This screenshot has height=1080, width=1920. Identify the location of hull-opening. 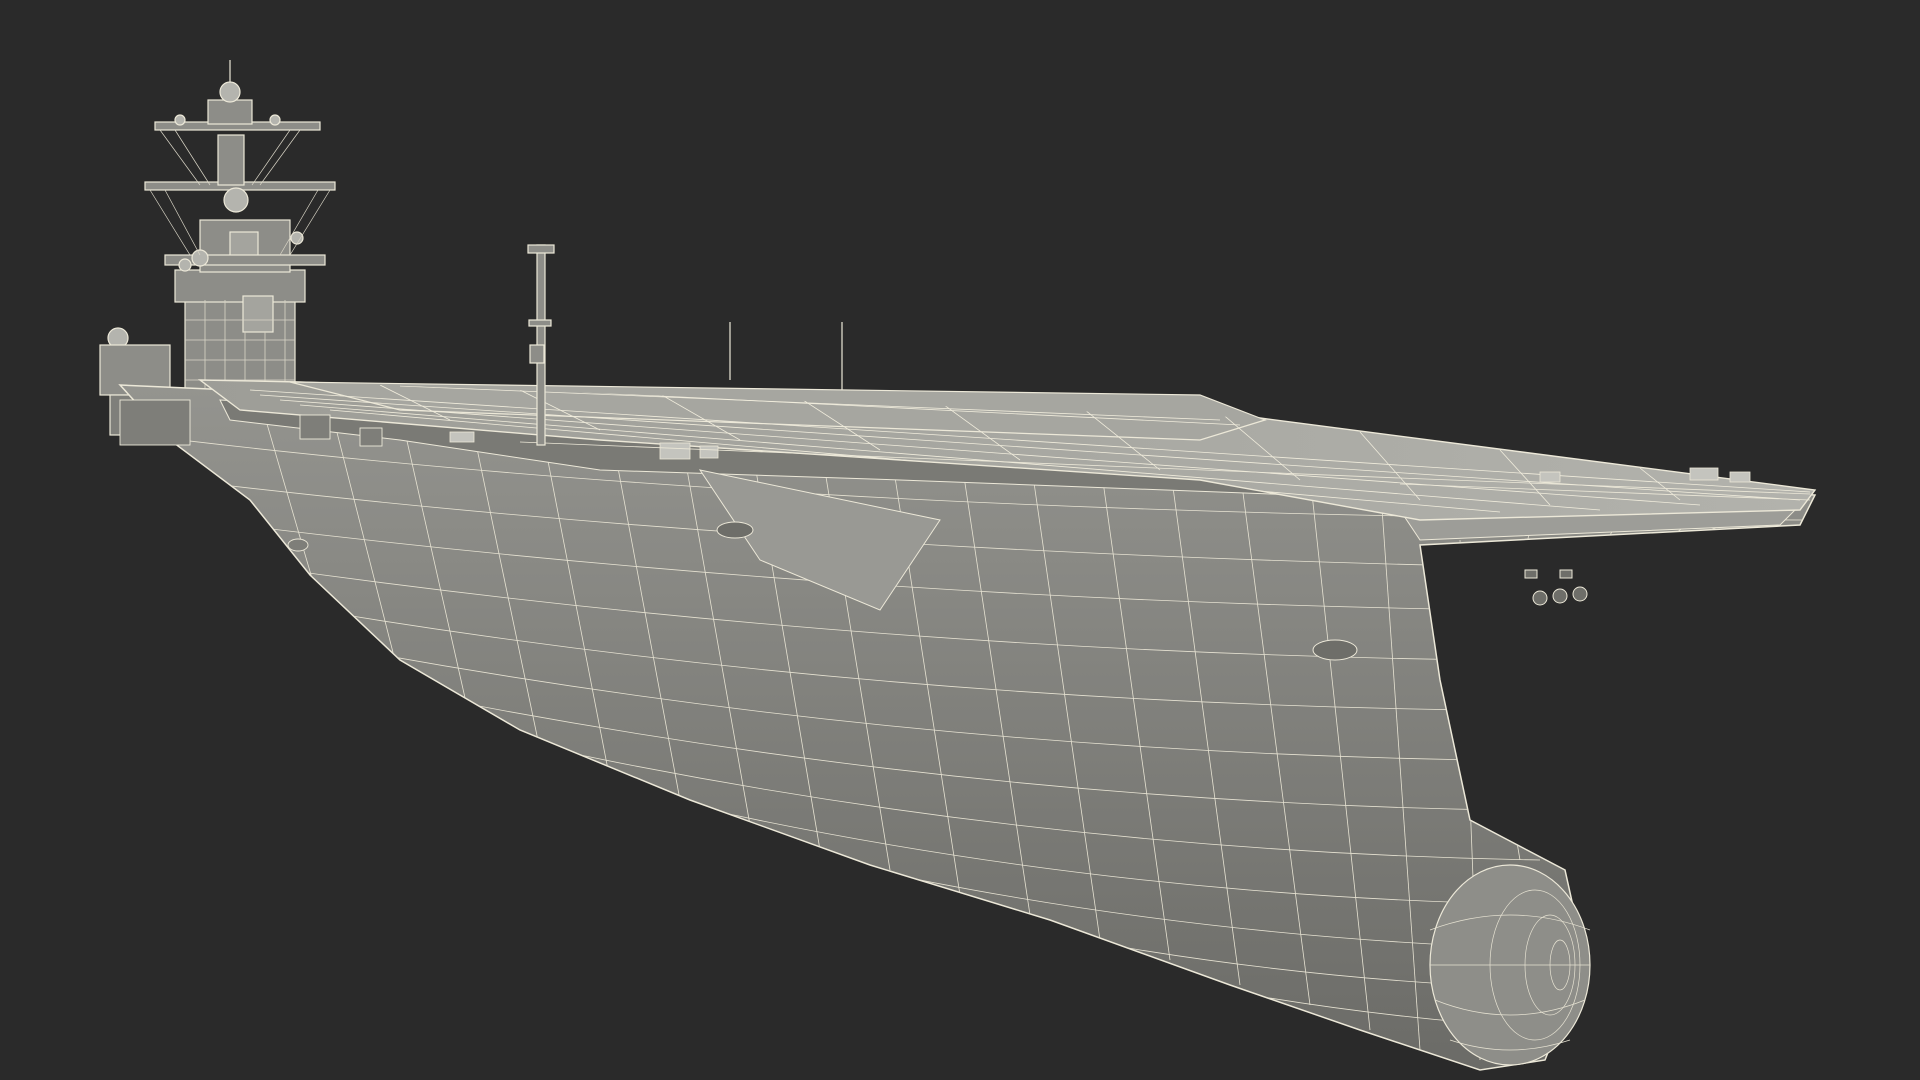
(1335, 650).